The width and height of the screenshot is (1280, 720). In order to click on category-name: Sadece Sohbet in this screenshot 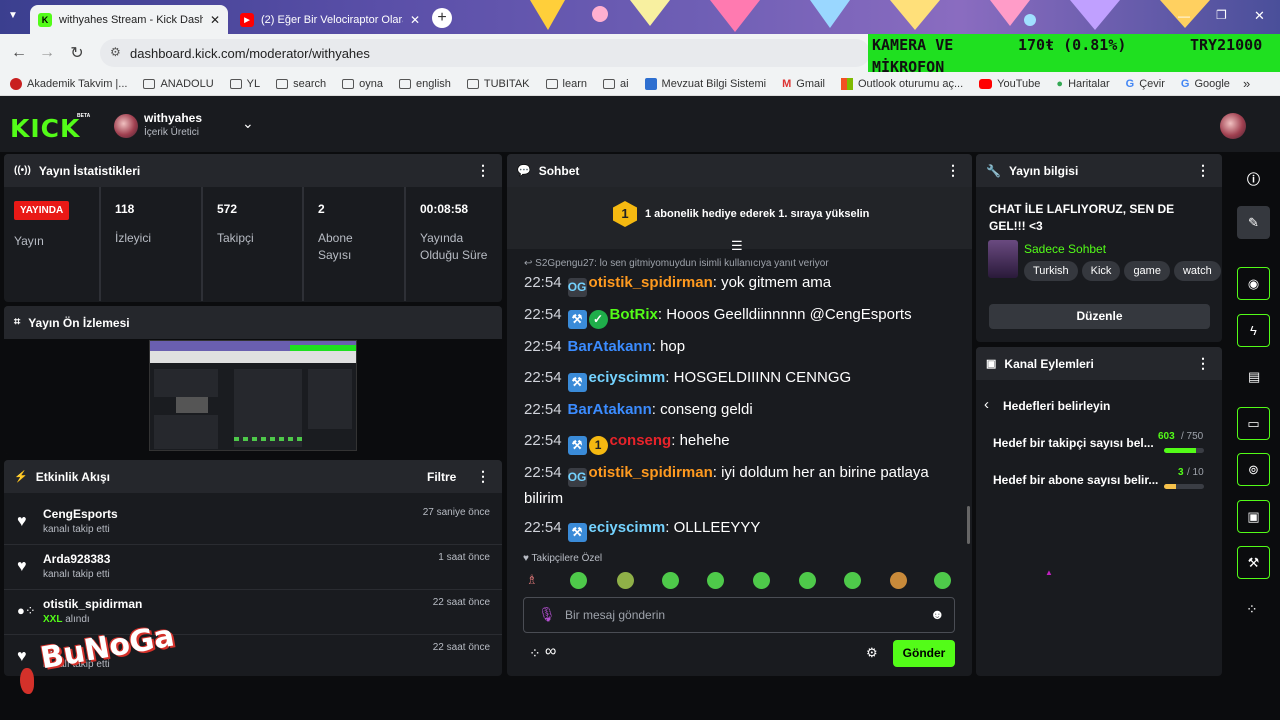, I will do `click(1065, 249)`.